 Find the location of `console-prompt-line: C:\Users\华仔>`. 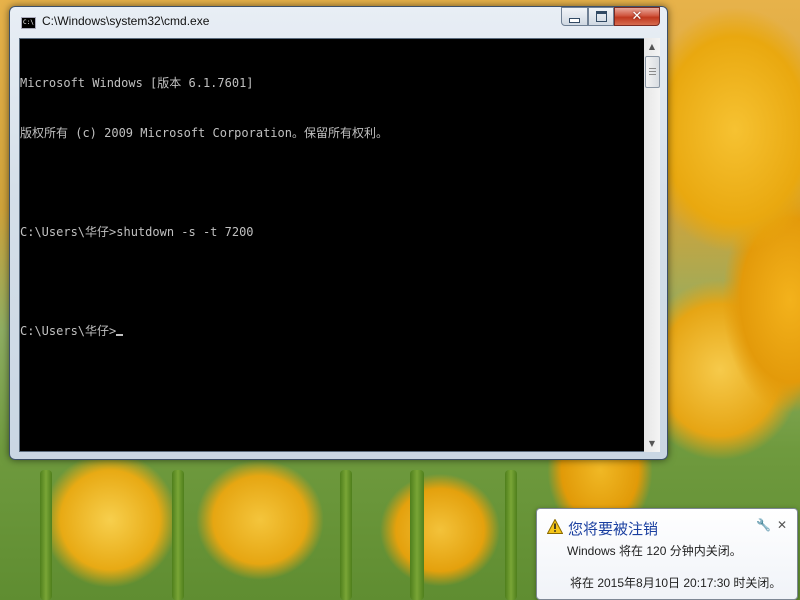

console-prompt-line: C:\Users\华仔> is located at coordinates (204, 331).